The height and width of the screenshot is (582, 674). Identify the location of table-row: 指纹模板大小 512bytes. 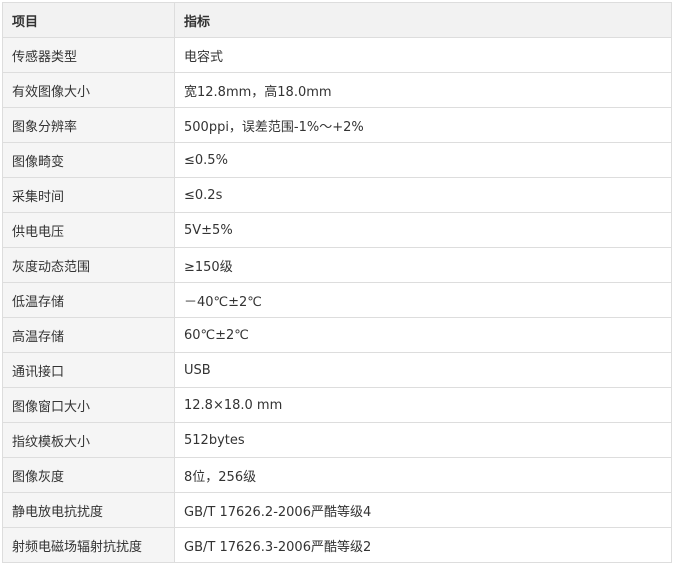
(337, 440).